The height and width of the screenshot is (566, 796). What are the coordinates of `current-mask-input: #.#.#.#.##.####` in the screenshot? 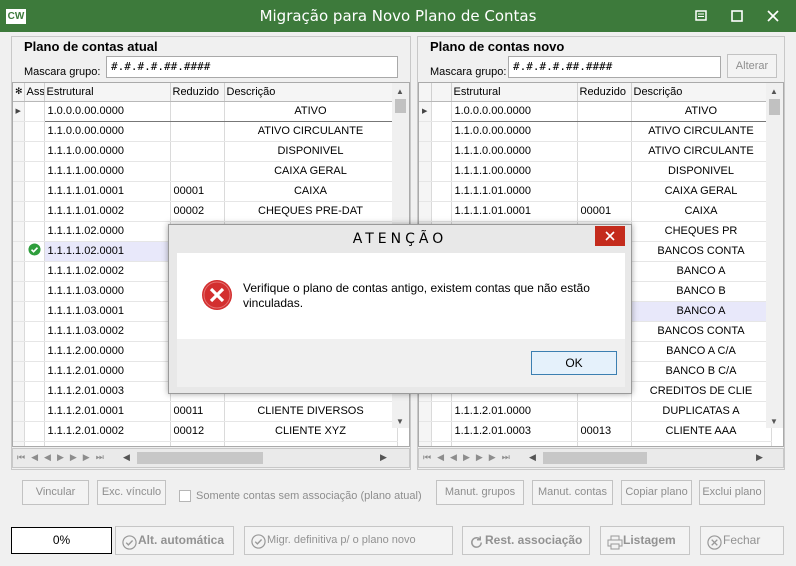 It's located at (252, 67).